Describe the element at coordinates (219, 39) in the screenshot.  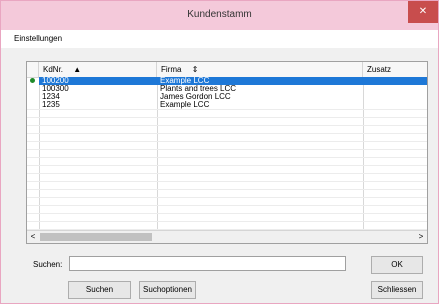
I see `menu-bar: Einstellungen` at that location.